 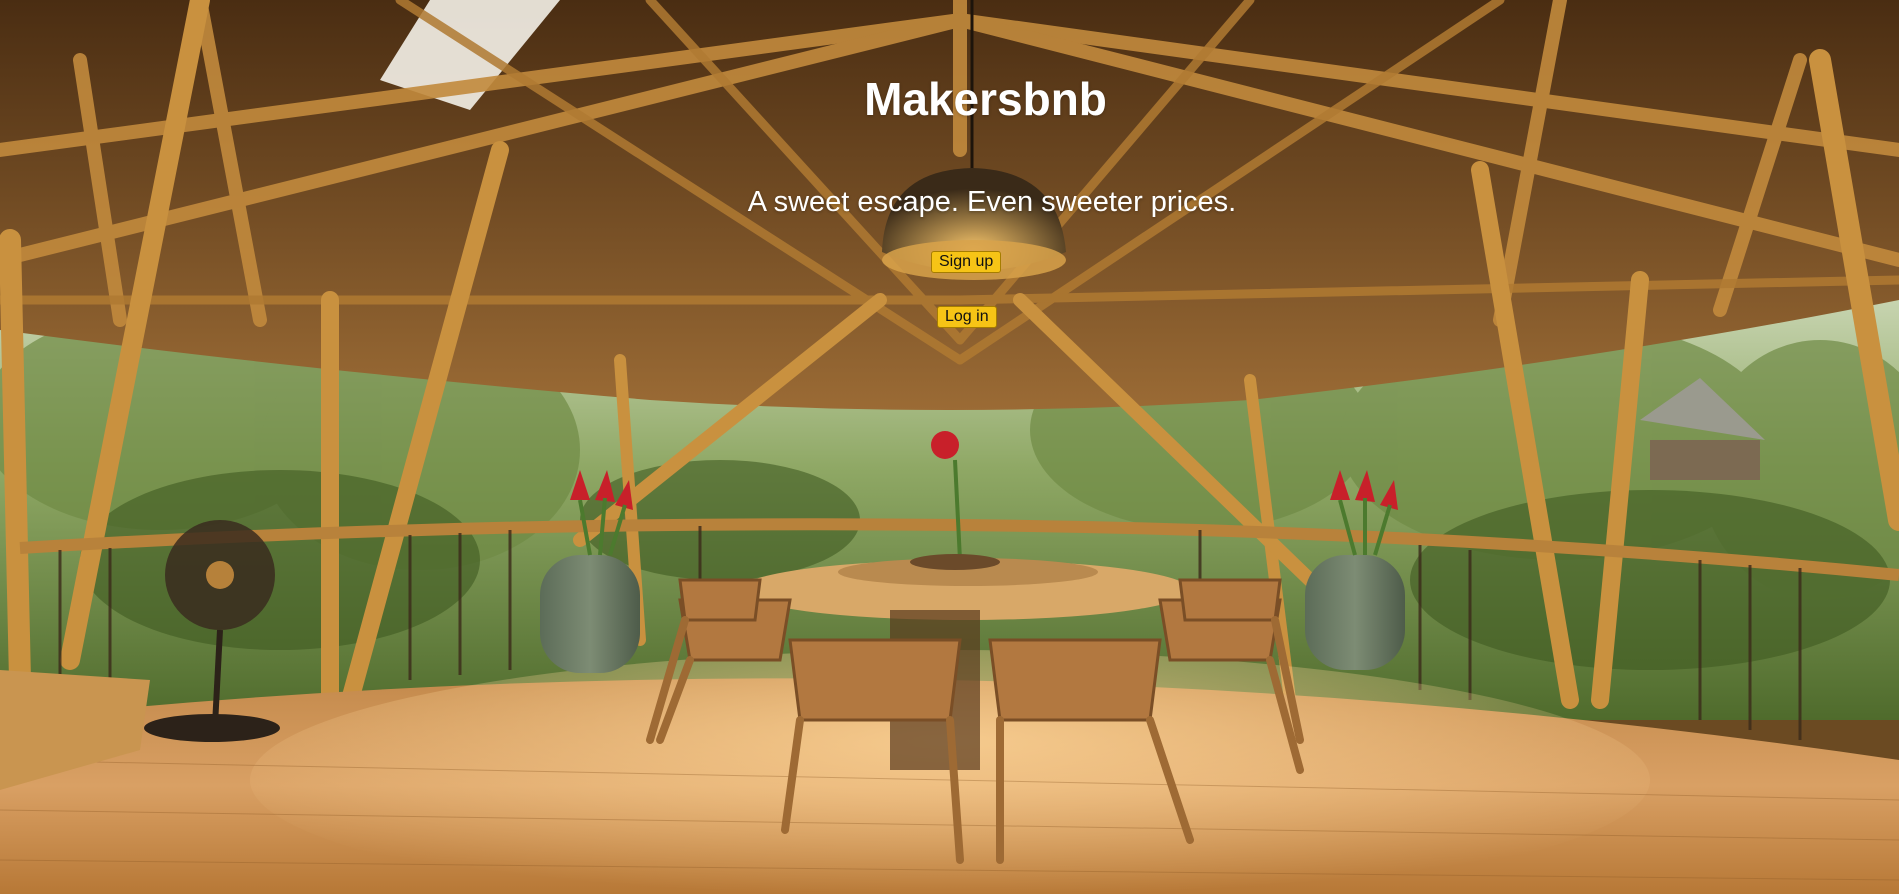 I want to click on tagline: A sweet escape. Even sweeter prices., so click(x=992, y=202).